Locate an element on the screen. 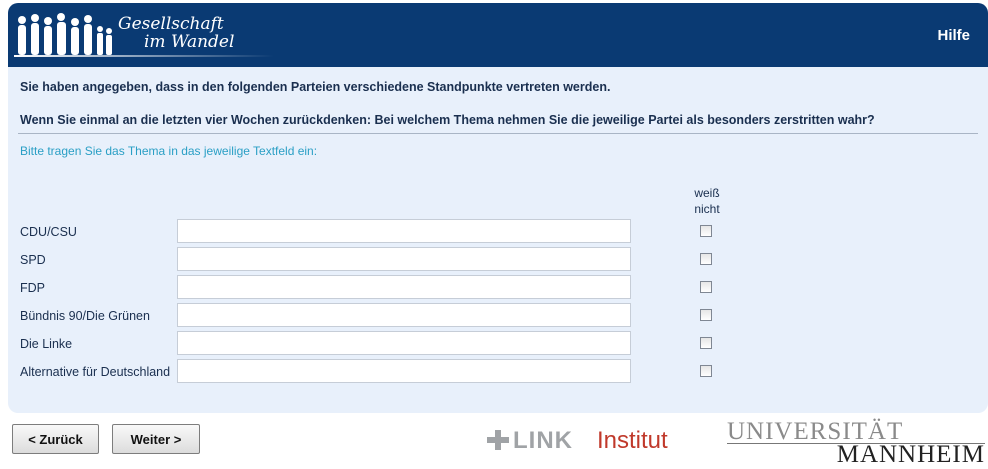 The width and height of the screenshot is (988, 469). party-row-cdu-csu: CDU/CSU is located at coordinates (498, 232).